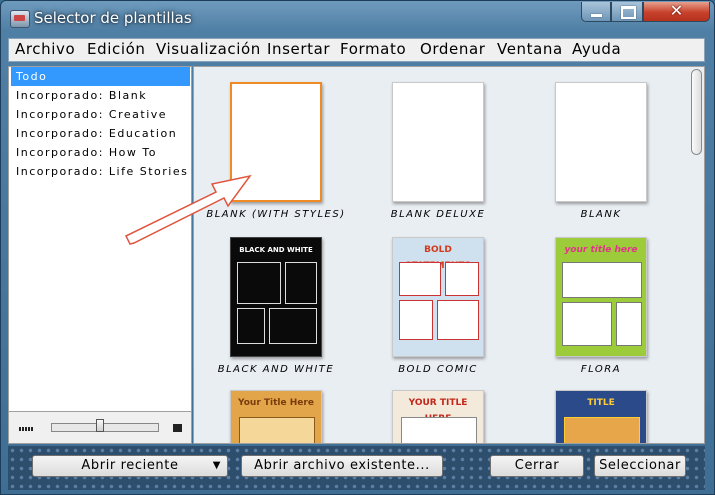  Describe the element at coordinates (298, 49) in the screenshot. I see `menu-insertar: Insertar` at that location.